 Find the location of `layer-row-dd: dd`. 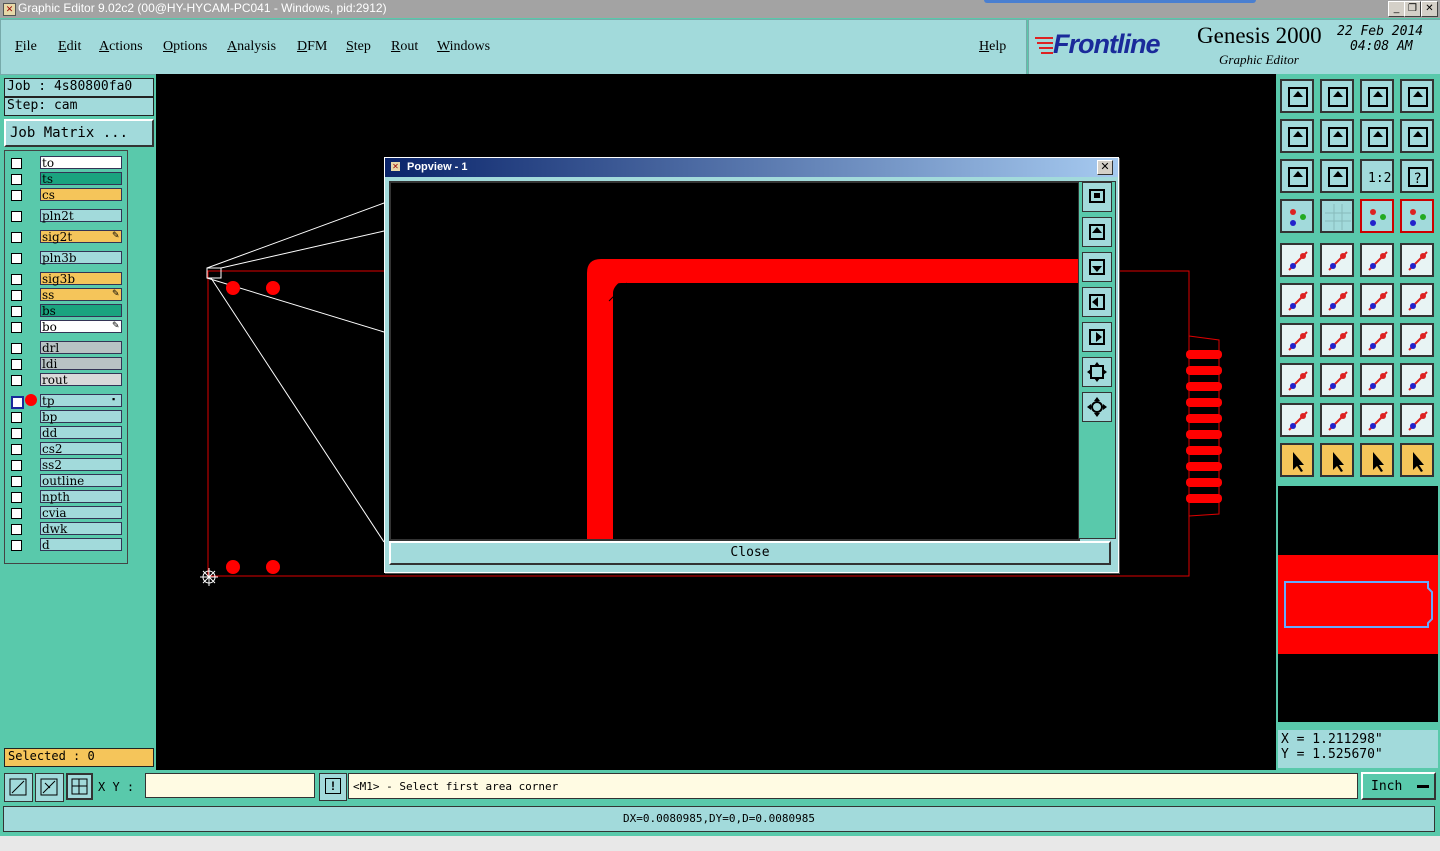

layer-row-dd: dd is located at coordinates (66, 433).